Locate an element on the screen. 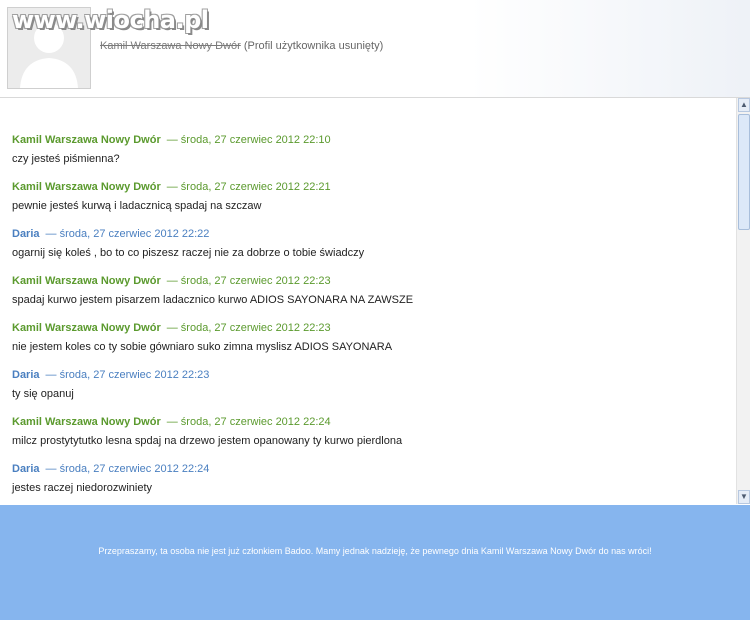 This screenshot has width=750, height=620. profile-name: Kamil Warszawa Nowy Dwór is located at coordinates (170, 46).